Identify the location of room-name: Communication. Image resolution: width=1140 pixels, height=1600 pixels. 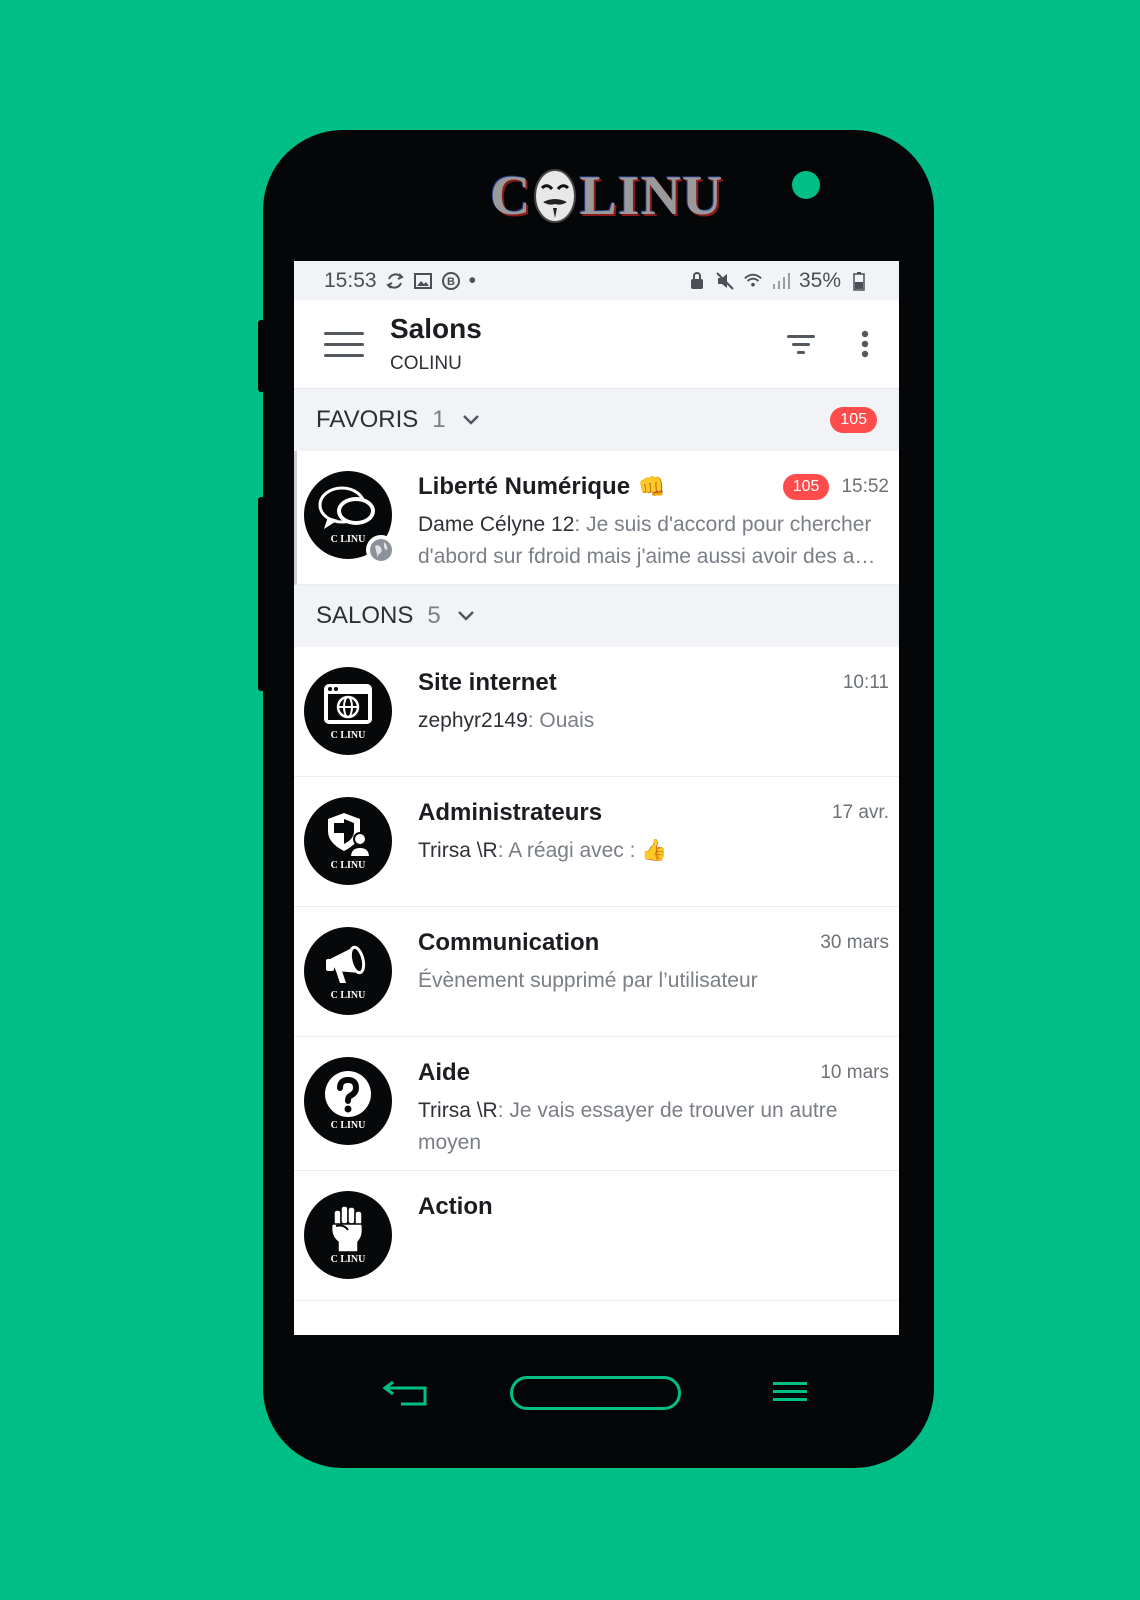
(509, 942).